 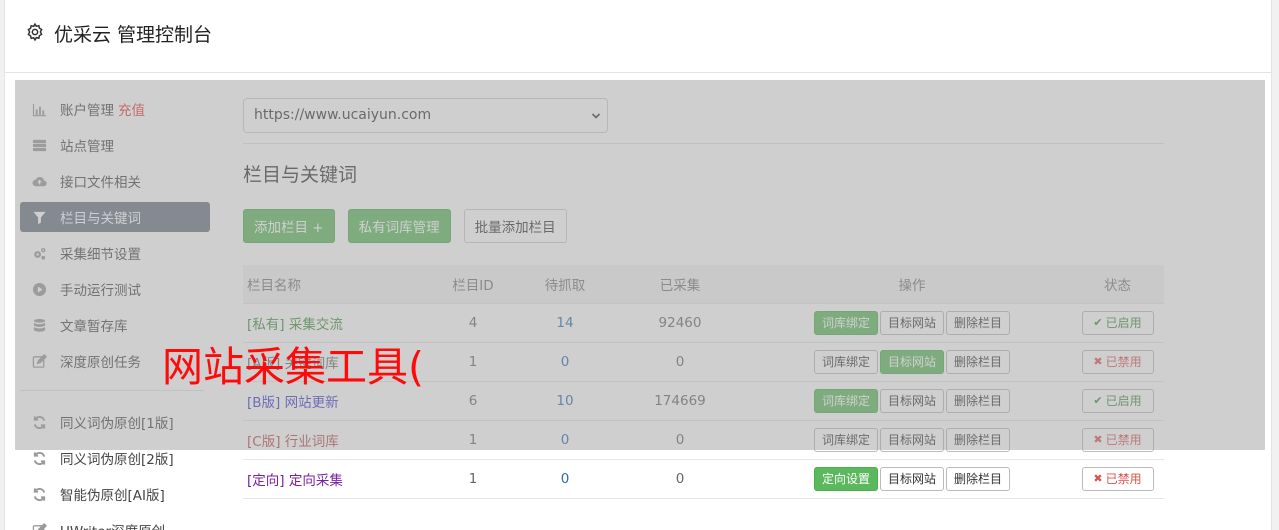 I want to click on site-select-value: https://www.ucaiyun.com, so click(x=343, y=115).